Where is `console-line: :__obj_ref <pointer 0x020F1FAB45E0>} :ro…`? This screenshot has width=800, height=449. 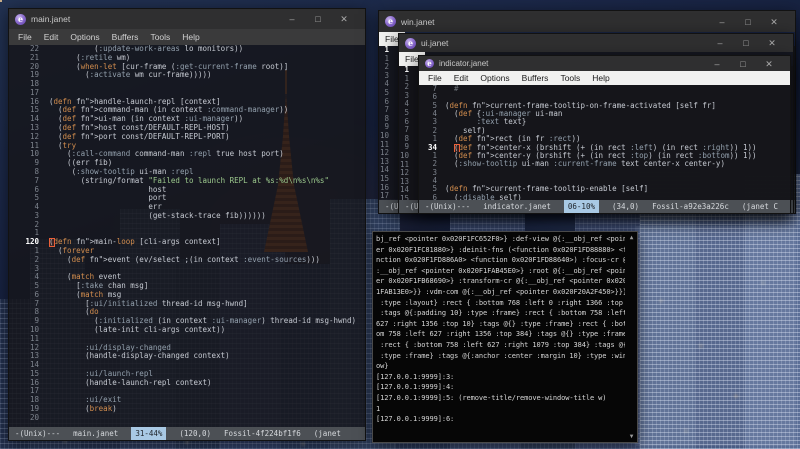 console-line: :__obj_ref <pointer 0x020F1FAB45E0>} :ro… is located at coordinates (500, 270).